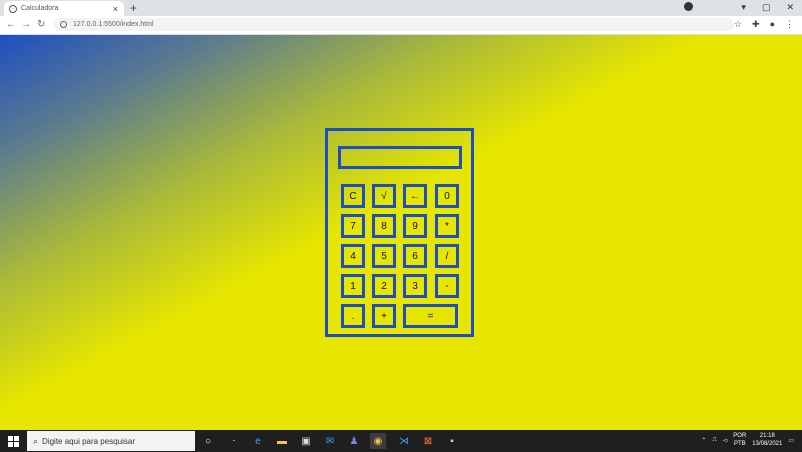  What do you see at coordinates (13, 8) in the screenshot?
I see `globe-icon: ◦` at bounding box center [13, 8].